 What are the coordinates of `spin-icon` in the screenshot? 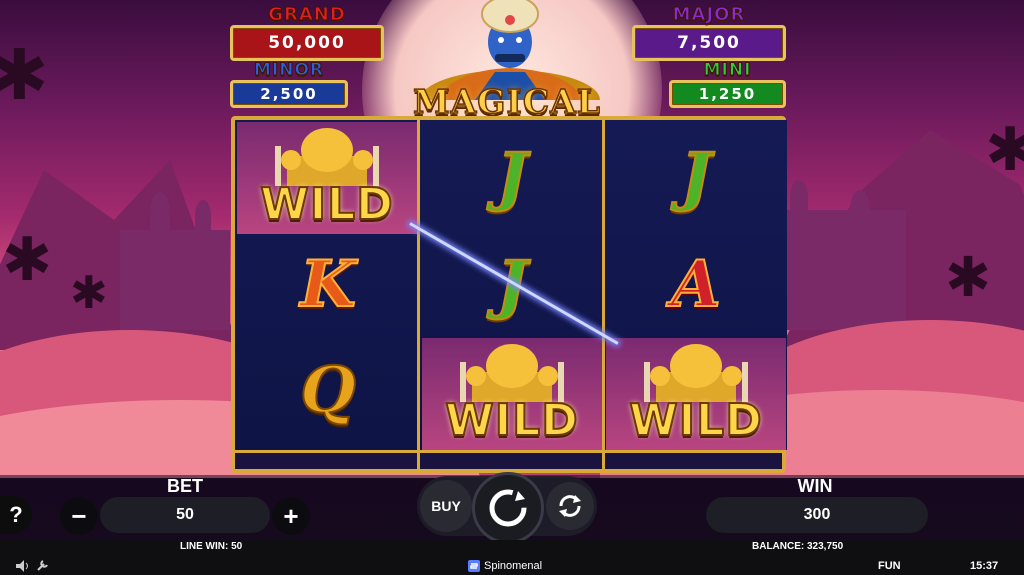 It's located at (508, 508).